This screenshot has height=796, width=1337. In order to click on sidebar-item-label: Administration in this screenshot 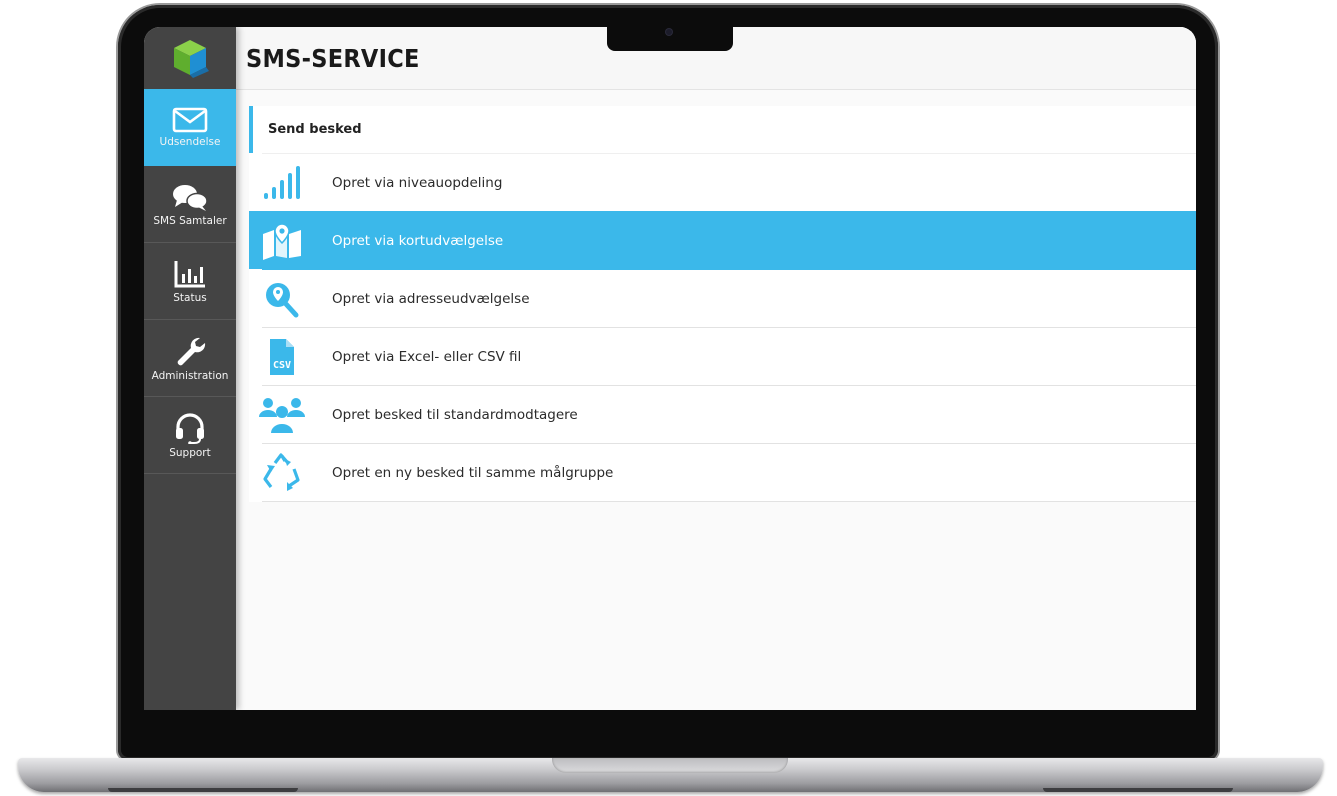, I will do `click(190, 375)`.